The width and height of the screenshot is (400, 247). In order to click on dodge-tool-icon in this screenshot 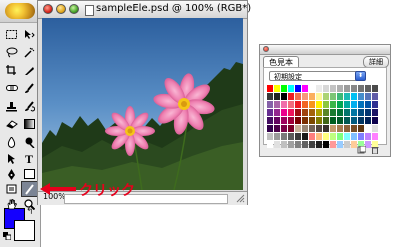, I will do `click(29, 142)`.